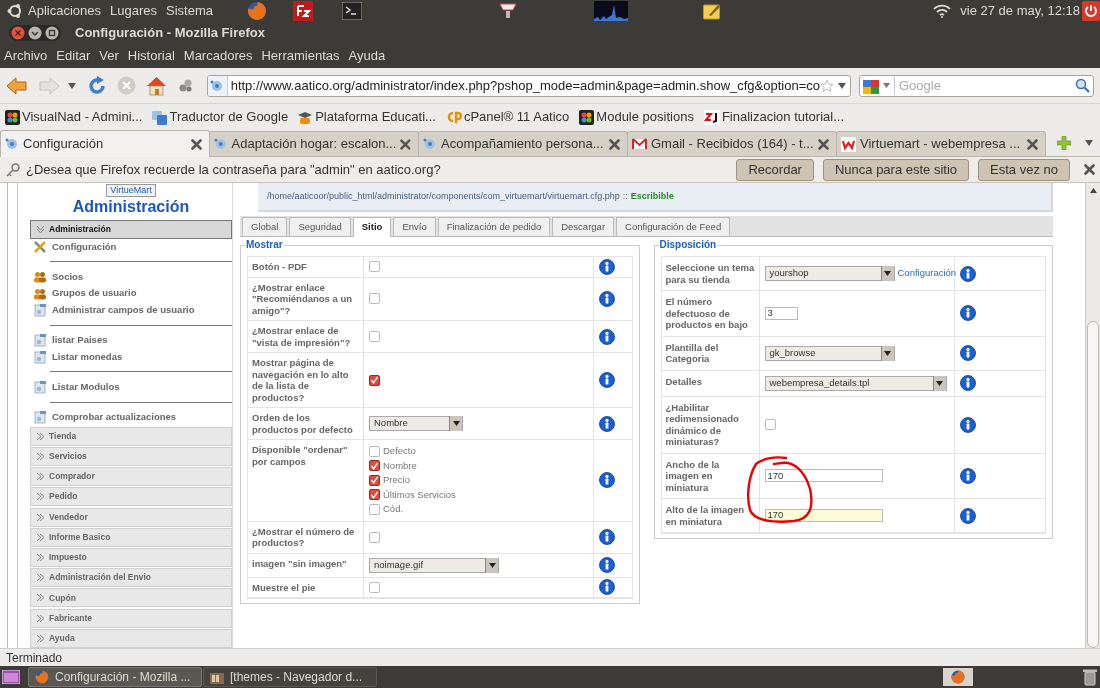  What do you see at coordinates (156, 85) in the screenshot?
I see `home-icon` at bounding box center [156, 85].